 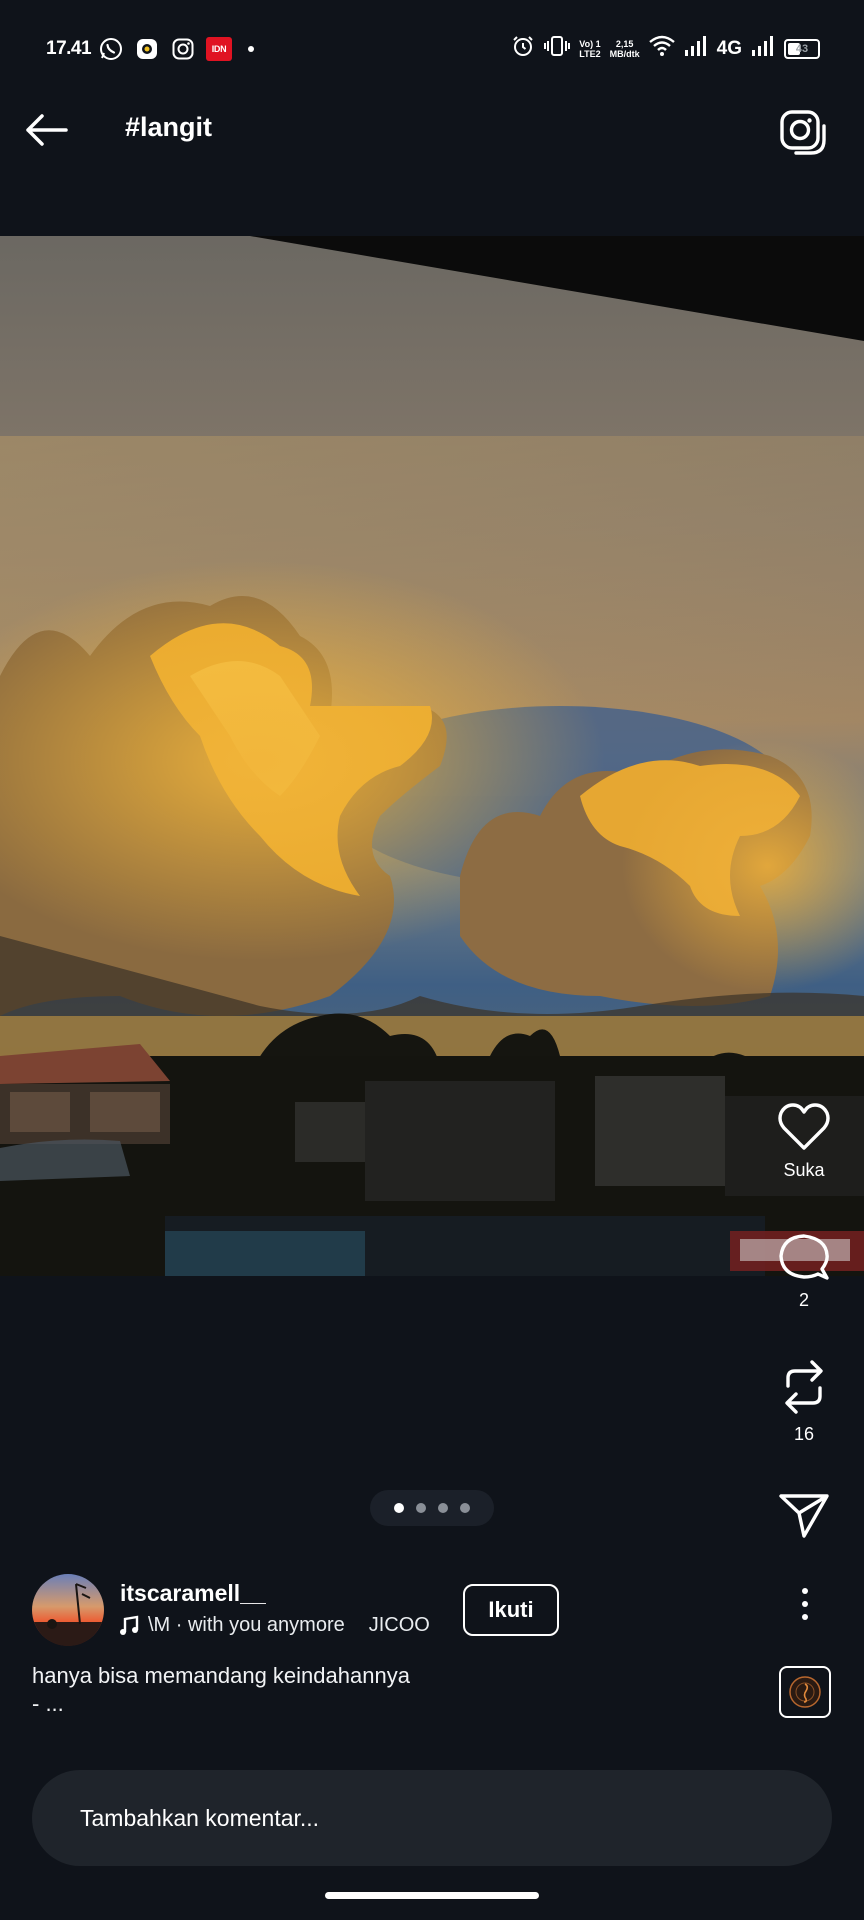 I want to click on whatsapp-icon, so click(x=111, y=49).